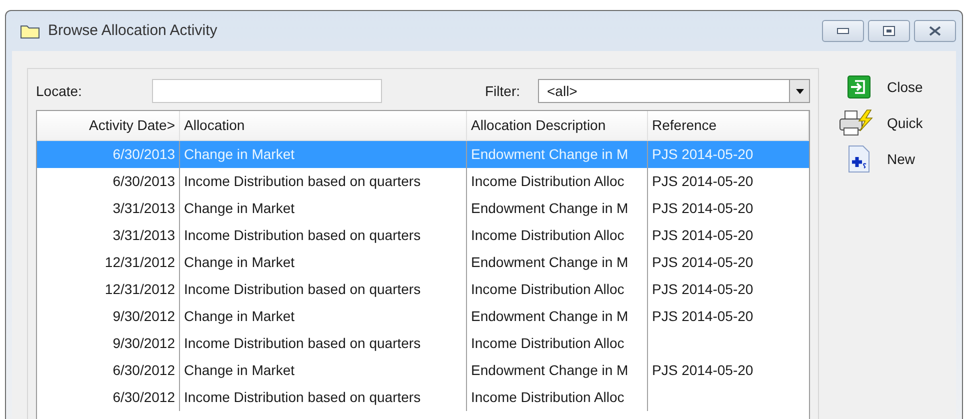 The height and width of the screenshot is (419, 969). Describe the element at coordinates (557, 125) in the screenshot. I see `column-header: Allocation Description` at that location.